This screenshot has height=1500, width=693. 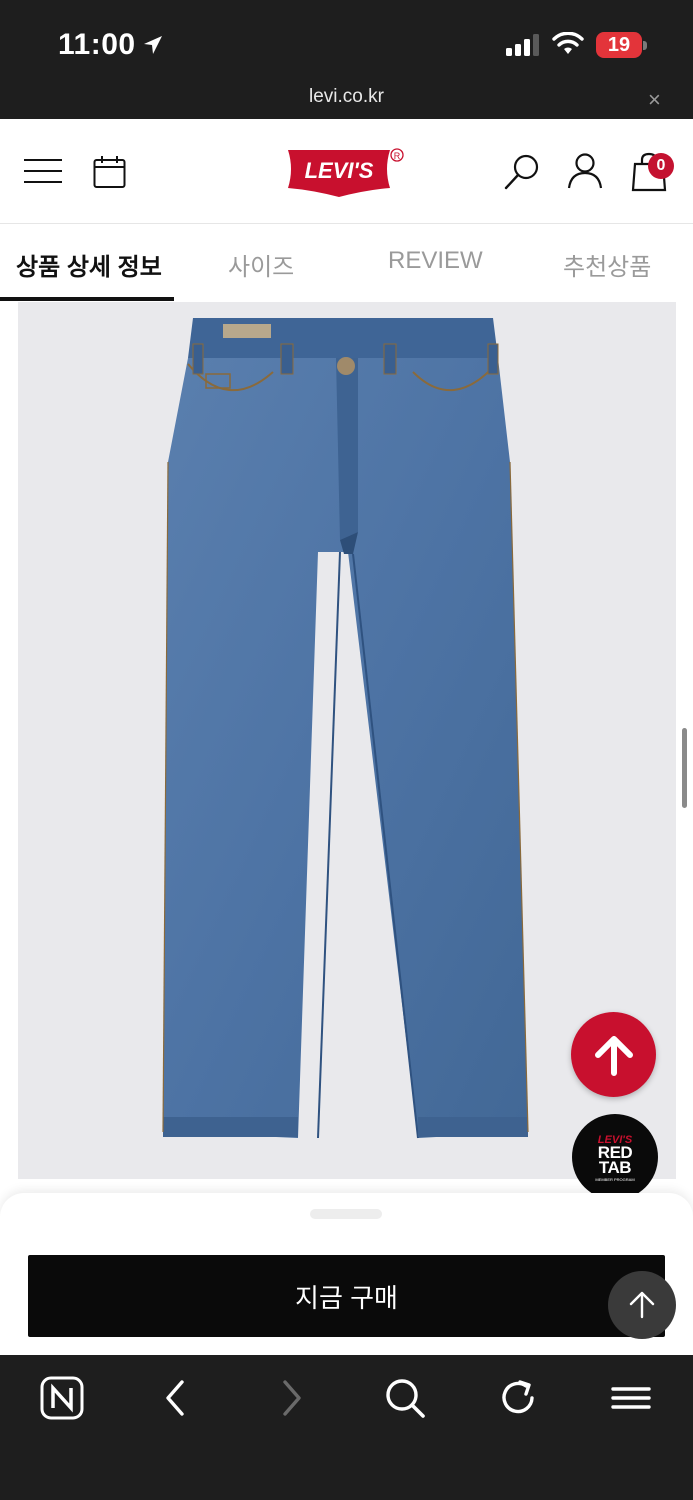 I want to click on battery-tip, so click(x=645, y=45).